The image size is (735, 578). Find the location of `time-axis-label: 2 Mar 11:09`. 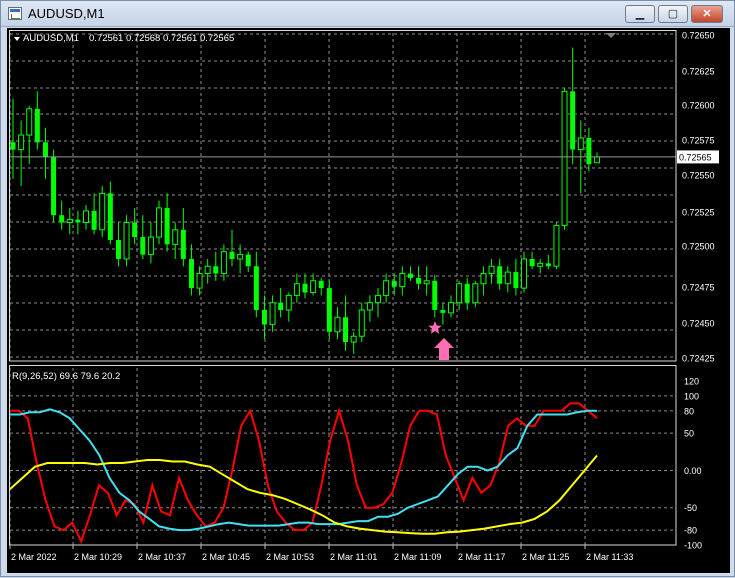

time-axis-label: 2 Mar 11:09 is located at coordinates (417, 557).